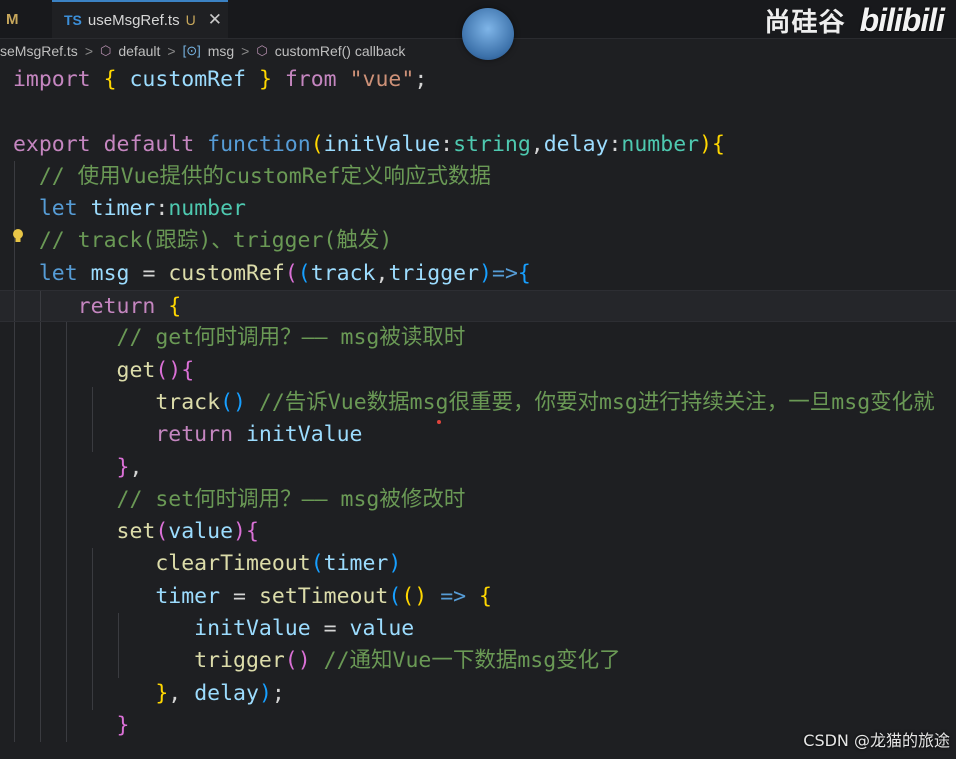 The width and height of the screenshot is (956, 759). Describe the element at coordinates (478, 435) in the screenshot. I see `code-line: return initValue` at that location.